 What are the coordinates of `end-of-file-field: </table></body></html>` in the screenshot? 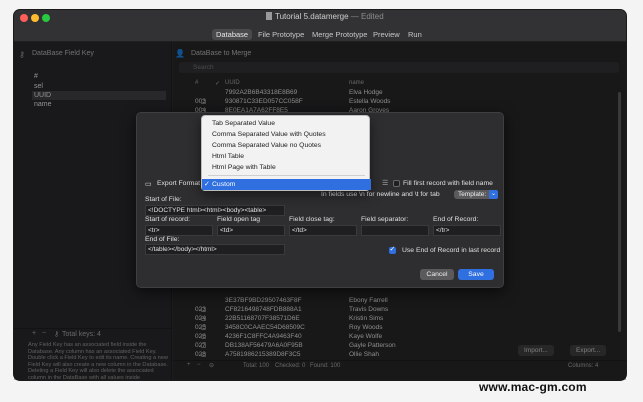 It's located at (215, 249).